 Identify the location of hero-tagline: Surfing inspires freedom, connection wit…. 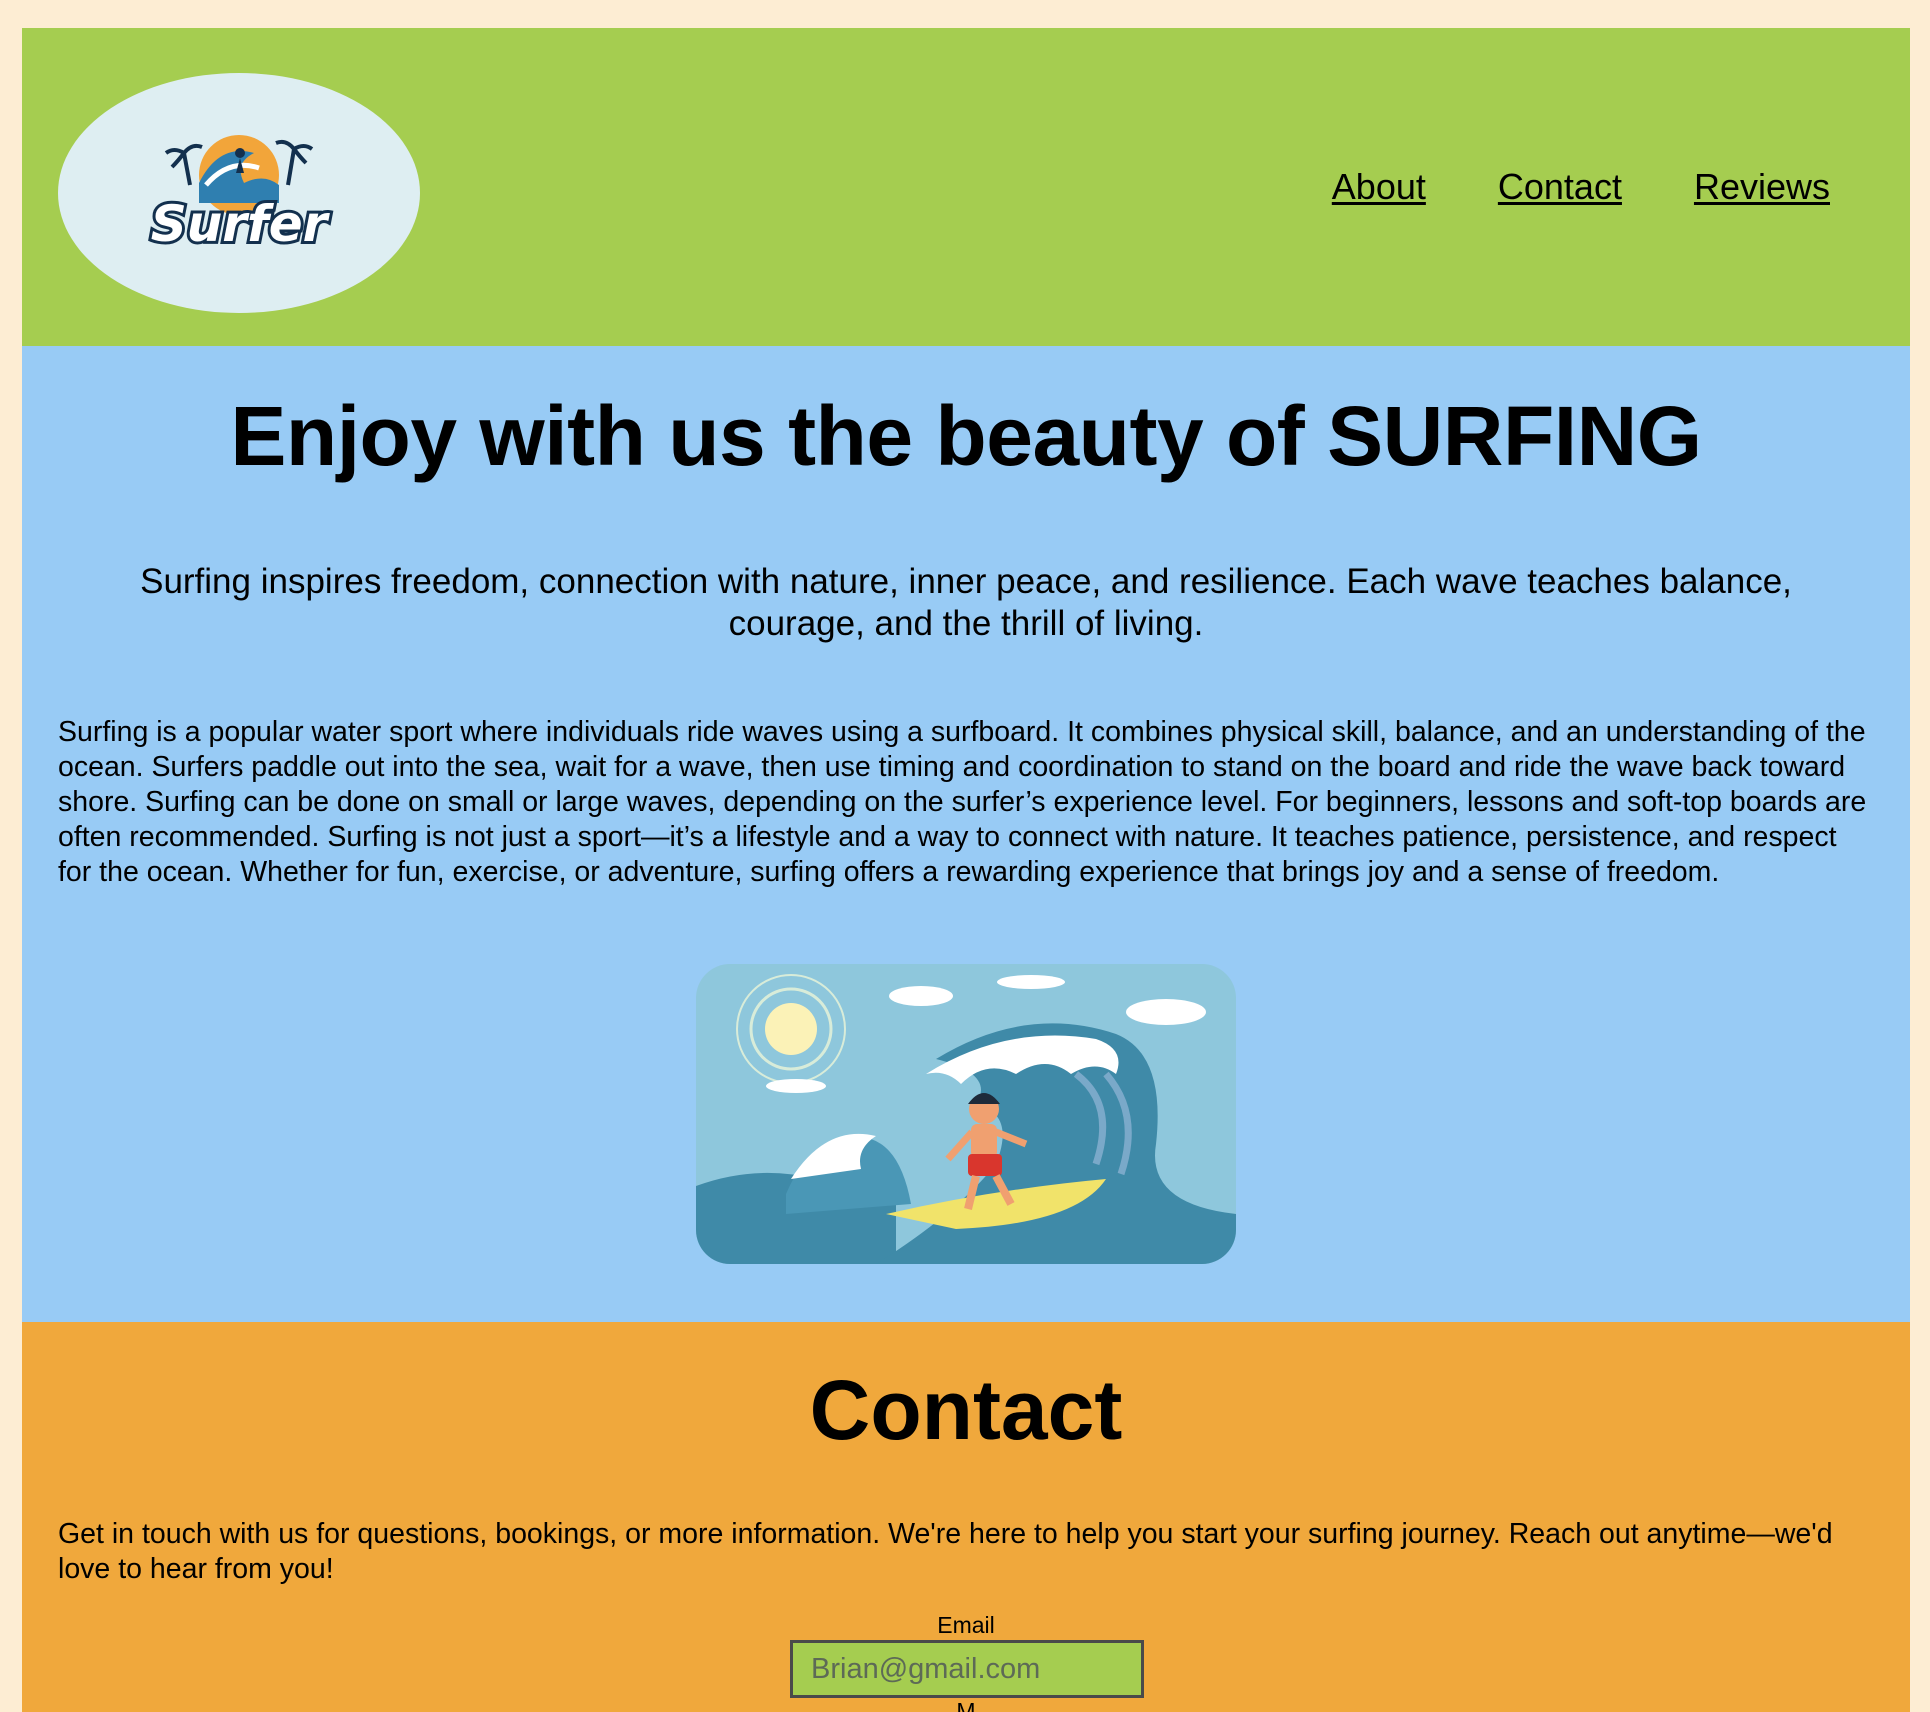
(966, 602).